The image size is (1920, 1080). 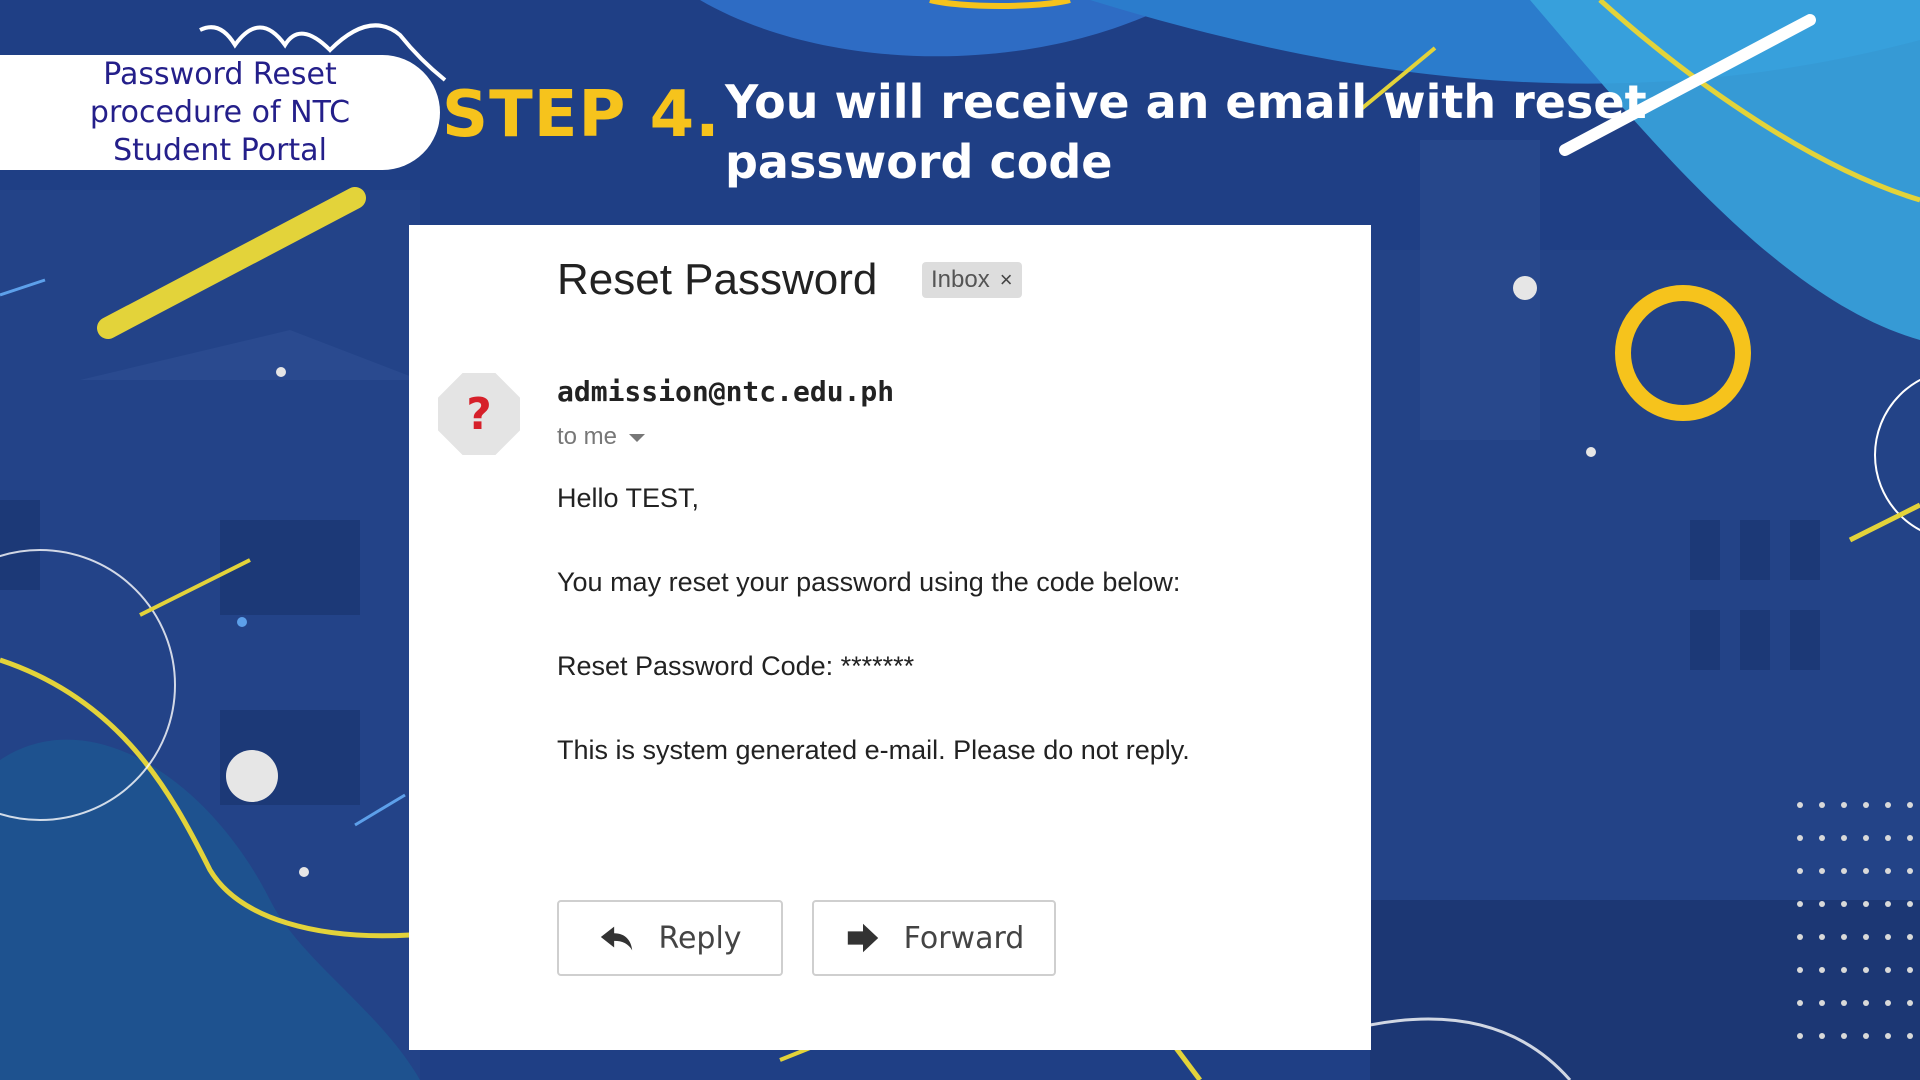 What do you see at coordinates (736, 666) in the screenshot?
I see `reset-code-line: Reset Password Code: *******` at bounding box center [736, 666].